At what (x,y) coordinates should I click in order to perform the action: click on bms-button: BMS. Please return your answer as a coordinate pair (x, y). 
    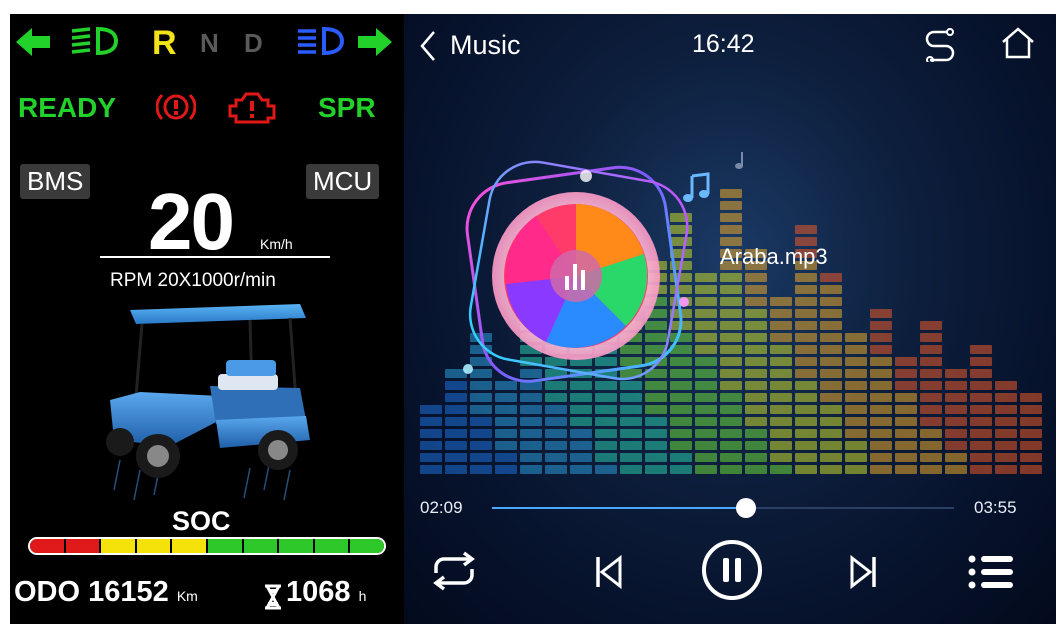
    Looking at the image, I should click on (55, 181).